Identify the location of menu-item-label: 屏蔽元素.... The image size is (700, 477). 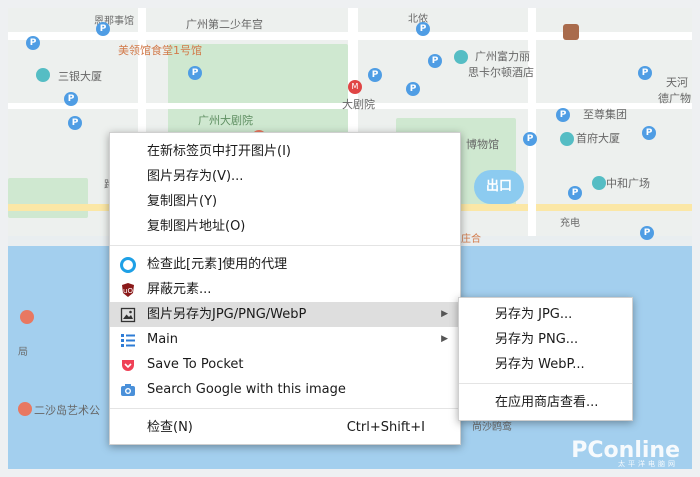
(179, 289).